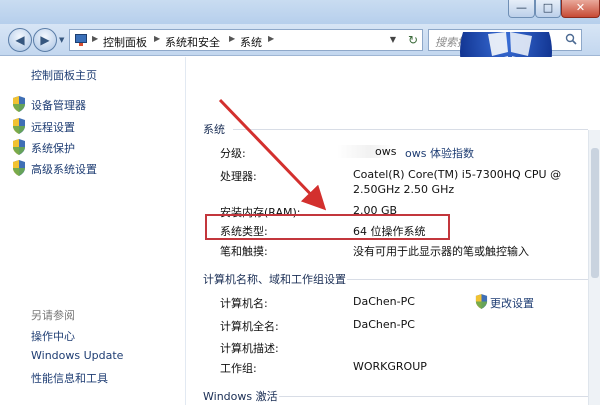  Describe the element at coordinates (53, 336) in the screenshot. I see `see-also-action-center-link: 操作中心` at that location.